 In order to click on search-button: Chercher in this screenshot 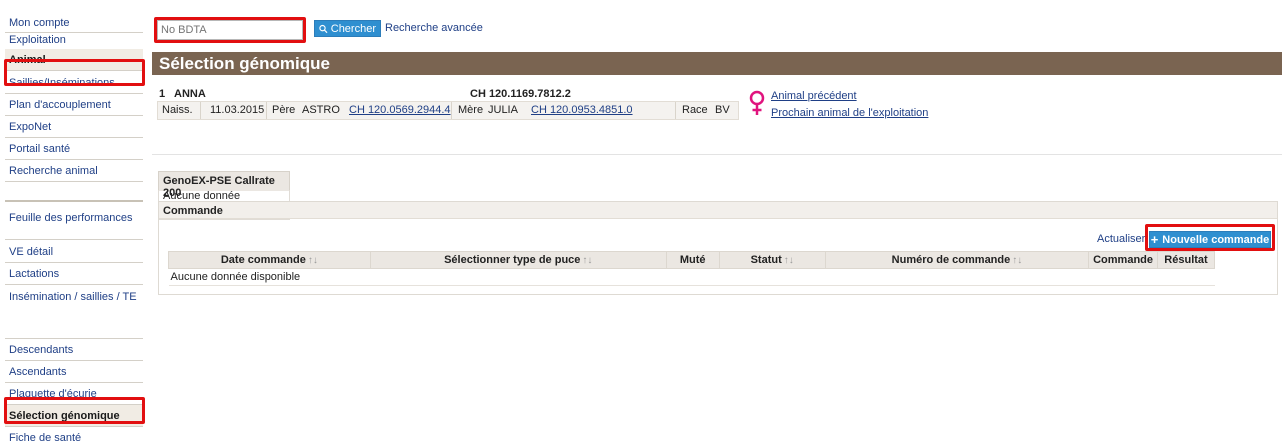, I will do `click(347, 28)`.